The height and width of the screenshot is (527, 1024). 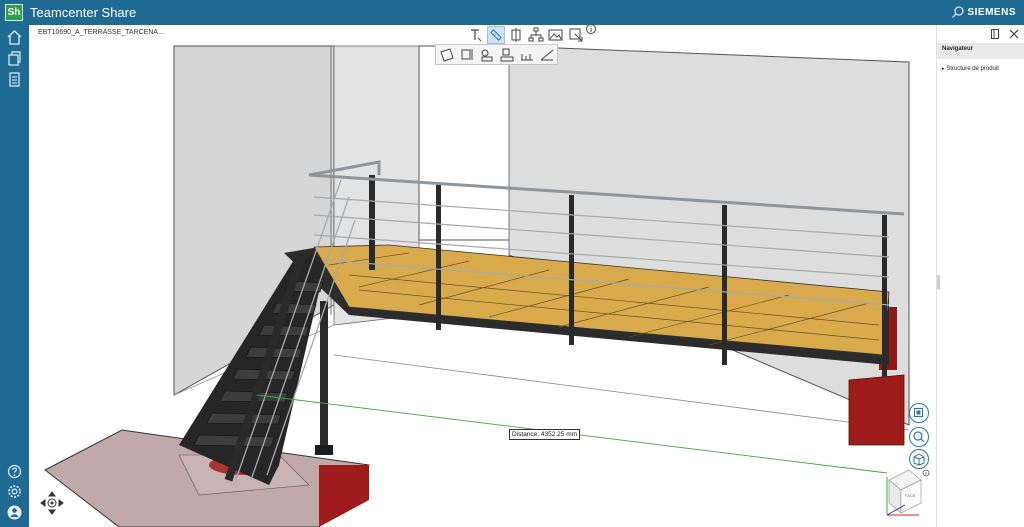 I want to click on image-snapshot-tool-icon, so click(x=556, y=35).